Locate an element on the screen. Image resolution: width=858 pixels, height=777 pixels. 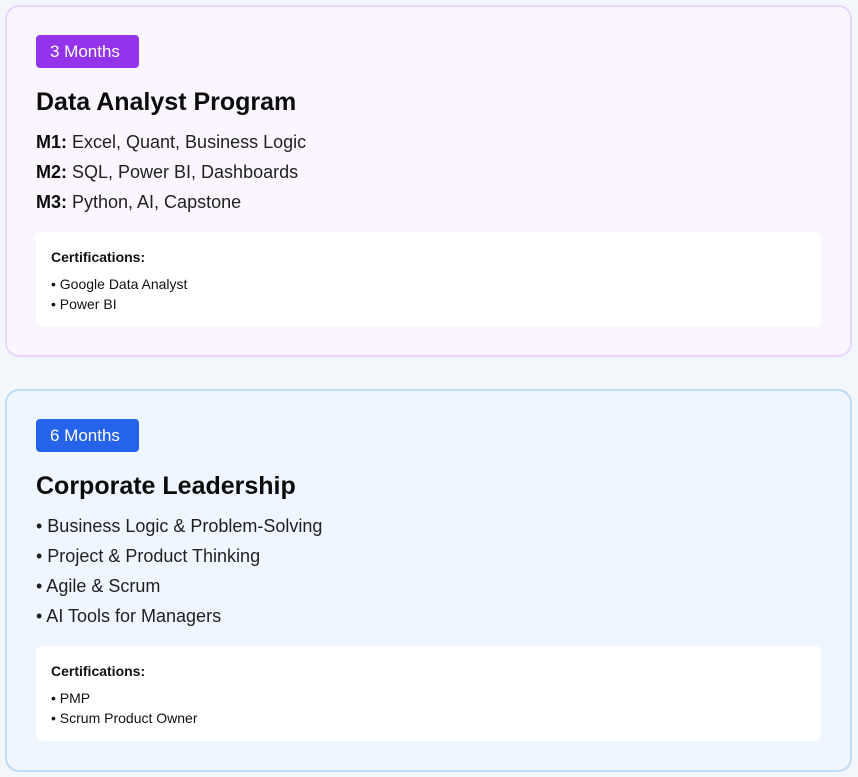
topic-item: • Agile & Scrum is located at coordinates (98, 586).